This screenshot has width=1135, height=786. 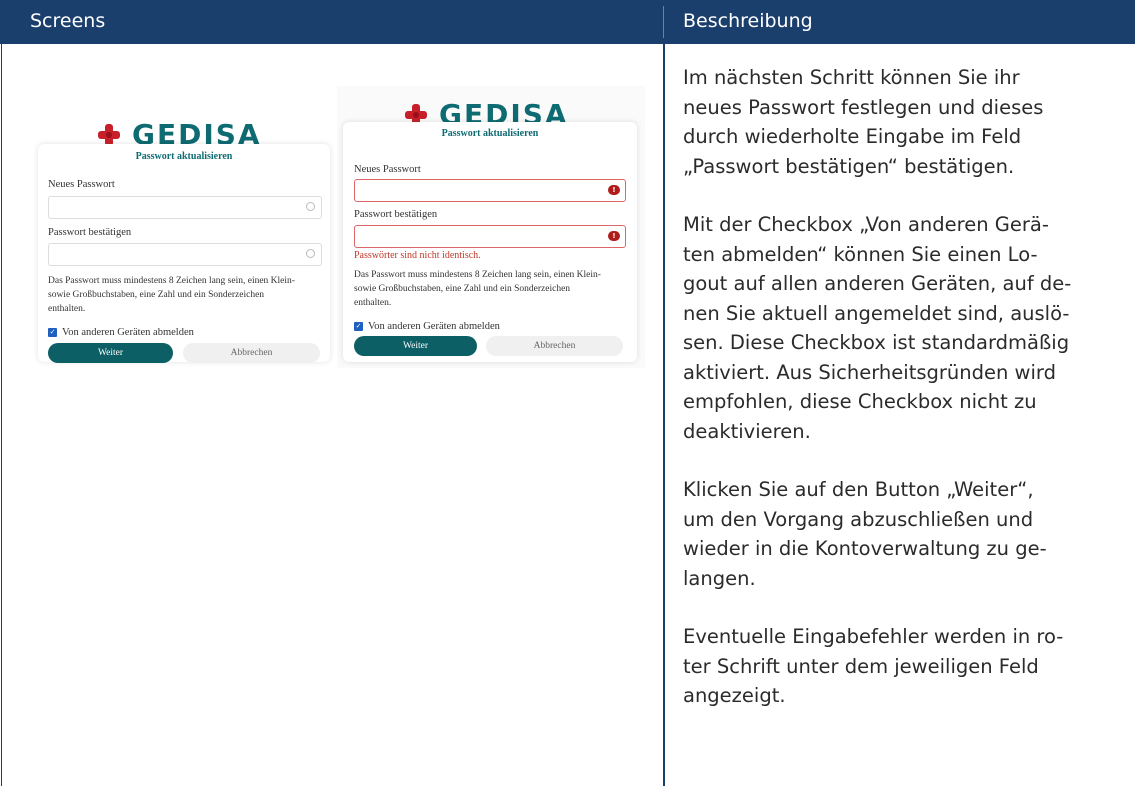 I want to click on new-password-input, so click(x=185, y=207).